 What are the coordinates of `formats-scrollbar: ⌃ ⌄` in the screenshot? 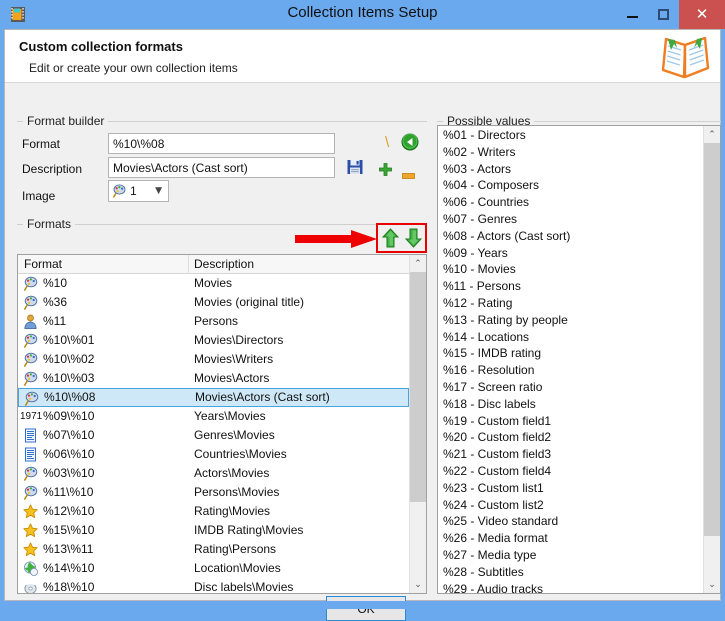 It's located at (417, 424).